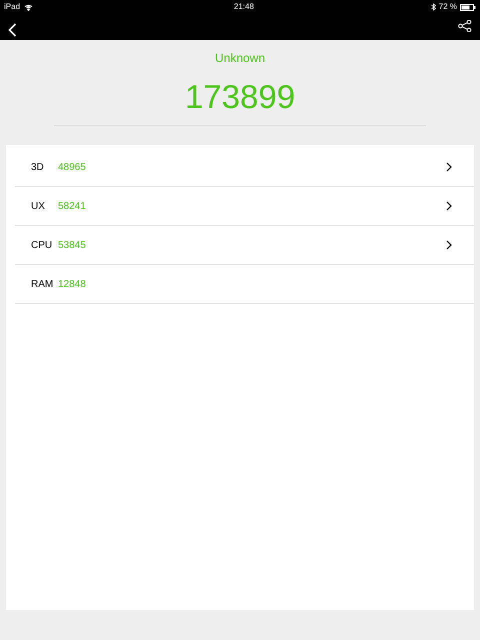 The image size is (480, 640). Describe the element at coordinates (244, 206) in the screenshot. I see `score-row: UX 58241` at that location.